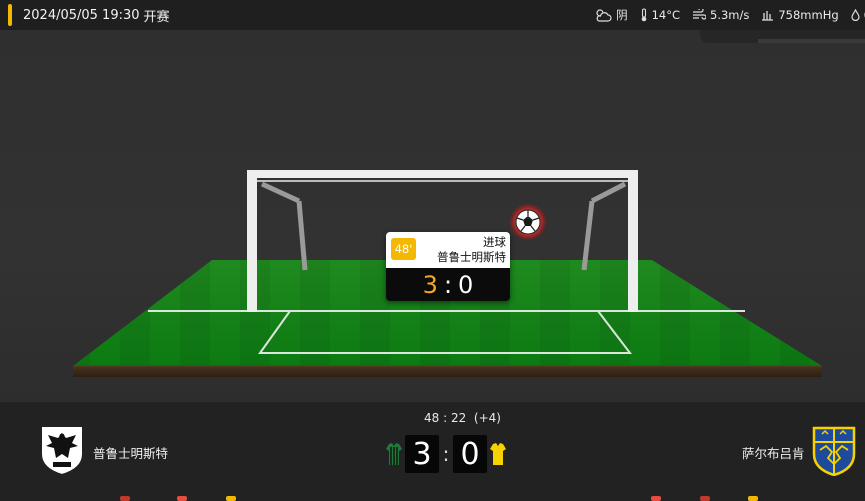  What do you see at coordinates (131, 453) in the screenshot?
I see `home-team-name: 普鲁士明斯特` at bounding box center [131, 453].